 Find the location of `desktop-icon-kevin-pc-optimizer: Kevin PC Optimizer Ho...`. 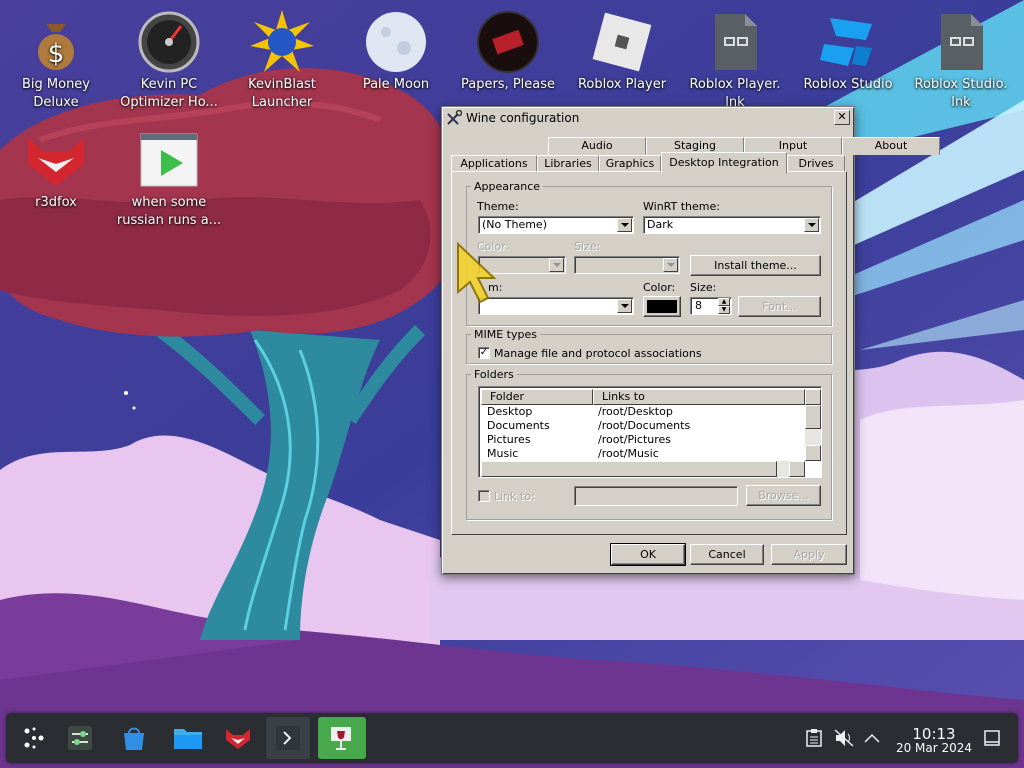

desktop-icon-kevin-pc-optimizer: Kevin PC Optimizer Ho... is located at coordinates (169, 58).